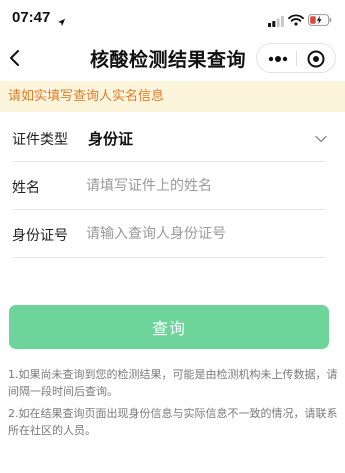  What do you see at coordinates (296, 20) in the screenshot?
I see `wifi-icon` at bounding box center [296, 20].